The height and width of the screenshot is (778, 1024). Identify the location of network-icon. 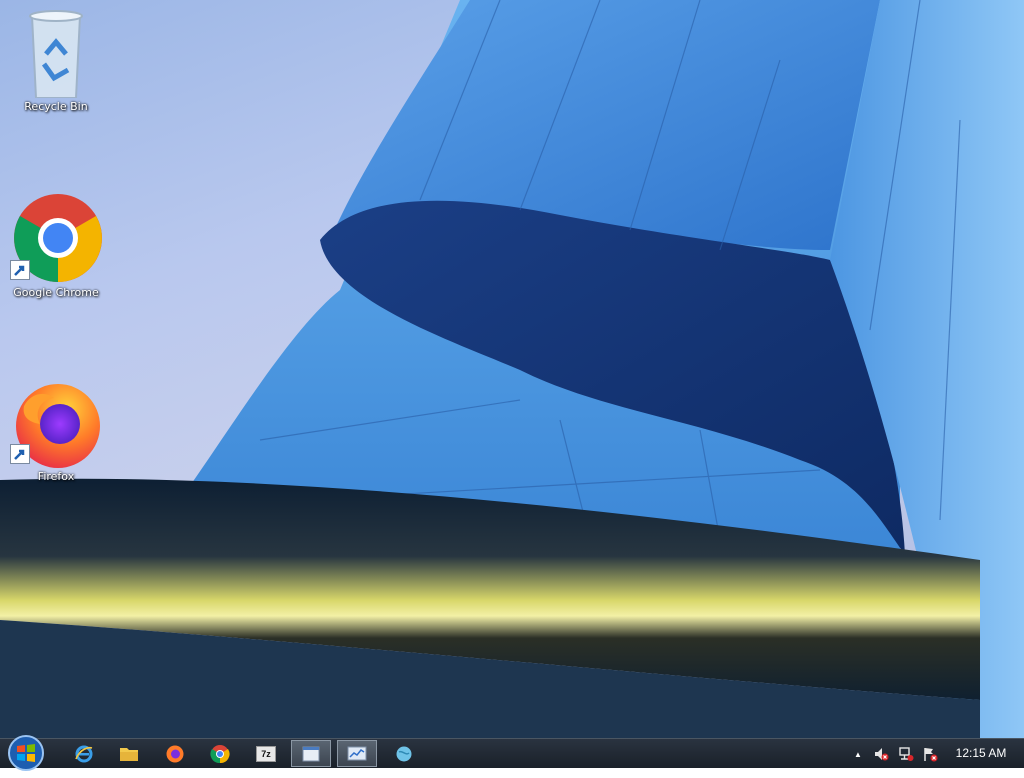
(906, 754).